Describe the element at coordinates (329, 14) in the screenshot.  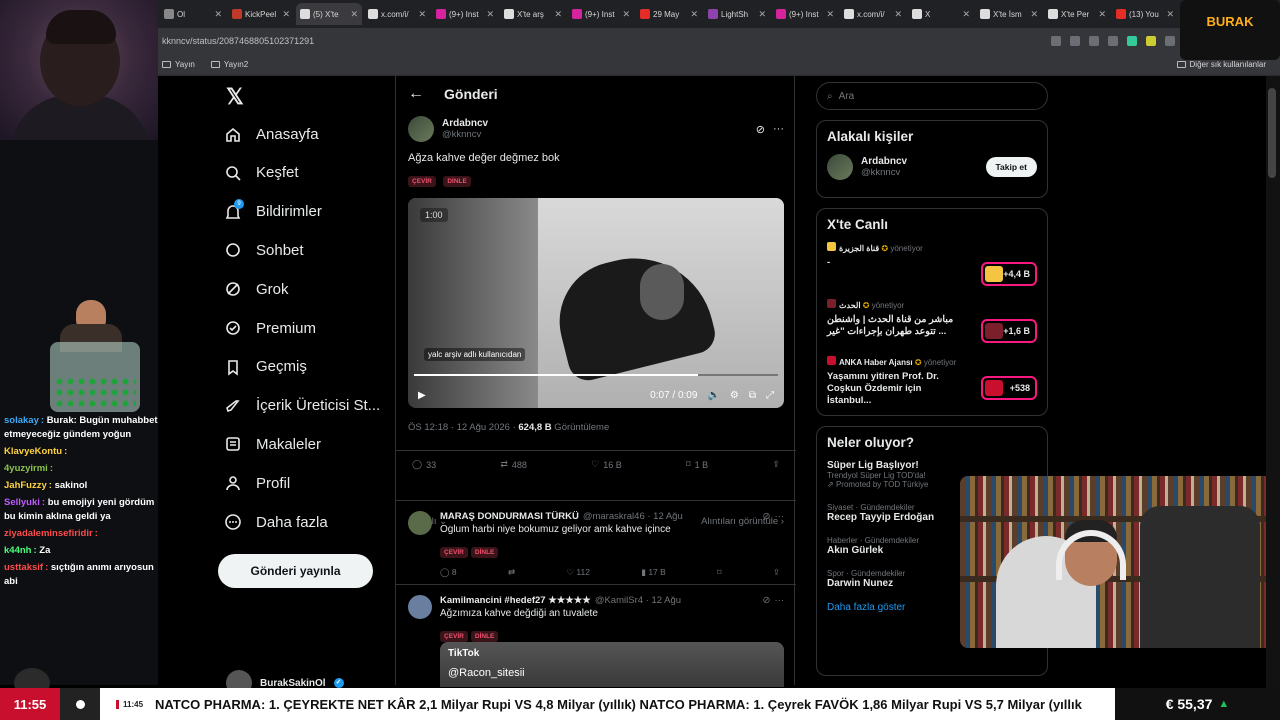
I see `browser-tab: (5) X'te ✕` at that location.